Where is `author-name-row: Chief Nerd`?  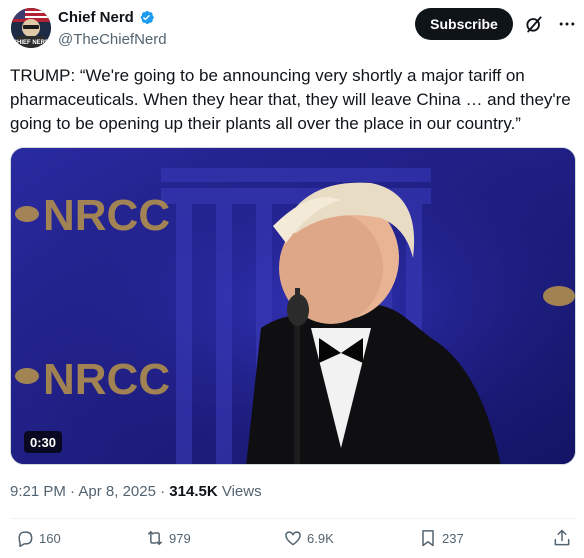
author-name-row: Chief Nerd is located at coordinates (106, 17).